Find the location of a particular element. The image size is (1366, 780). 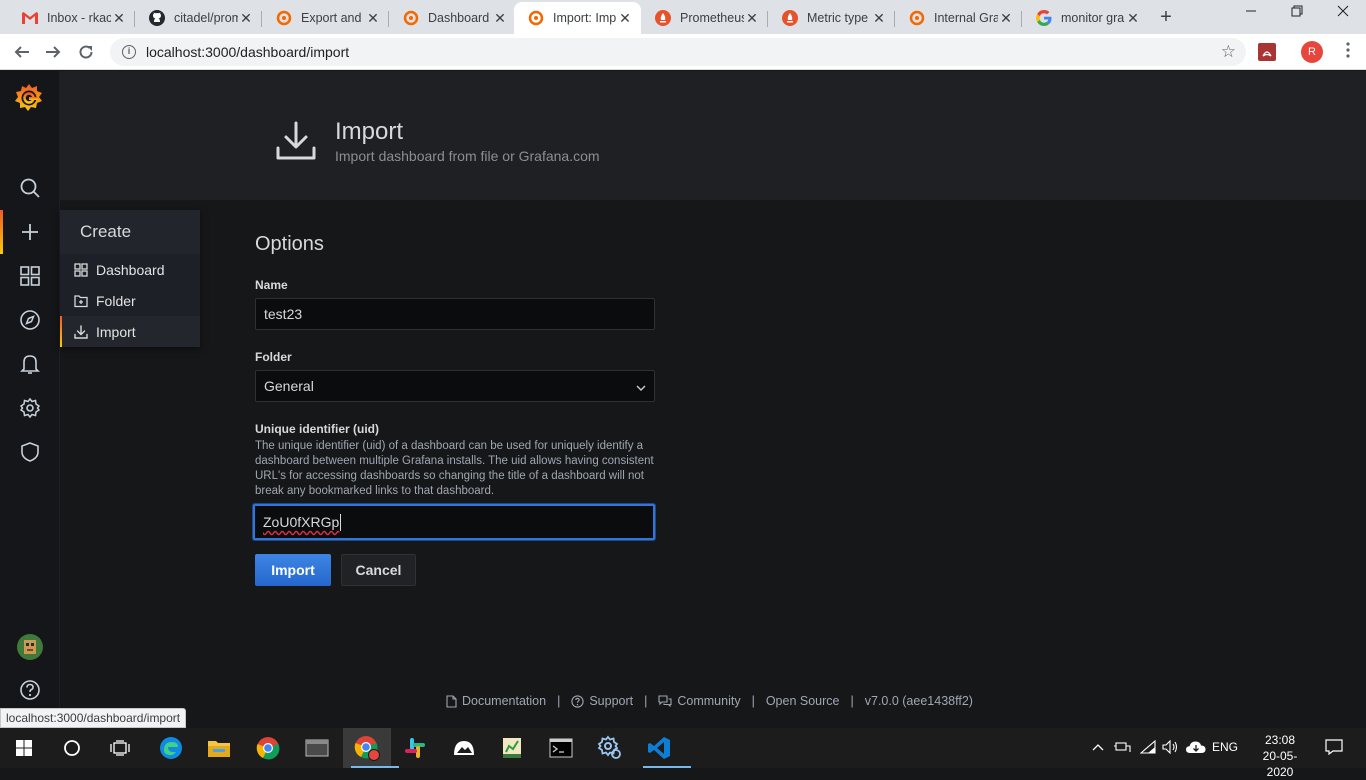

prometheus-icon is located at coordinates (663, 18).